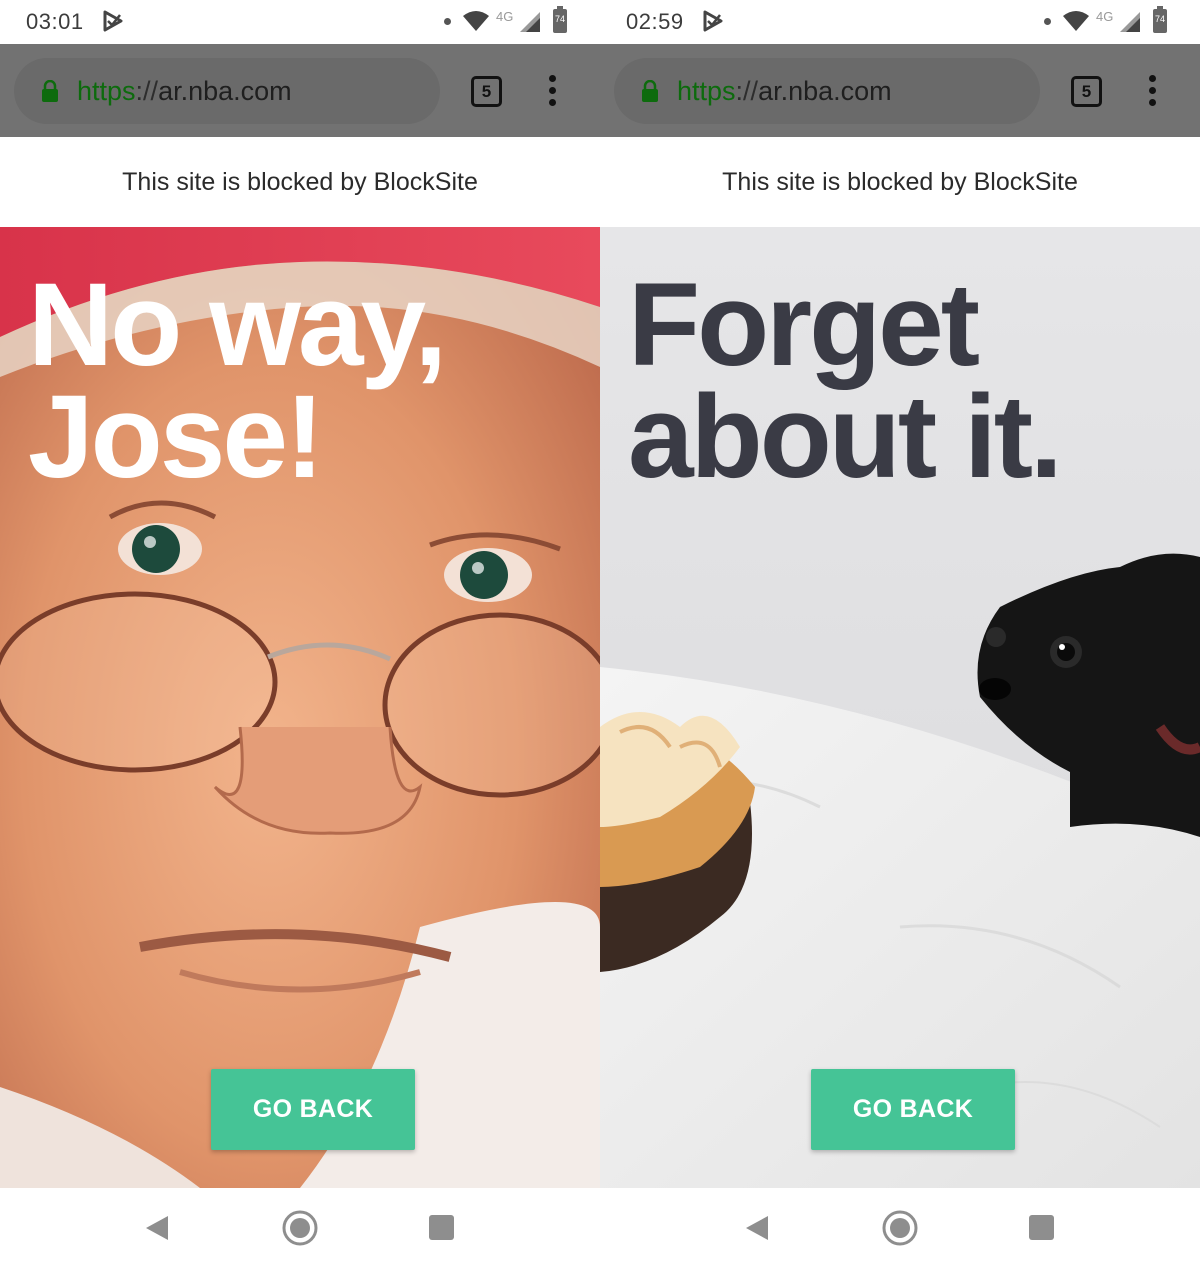 The width and height of the screenshot is (1200, 1267). What do you see at coordinates (176, 437) in the screenshot?
I see `headline-line-2: Jose!` at bounding box center [176, 437].